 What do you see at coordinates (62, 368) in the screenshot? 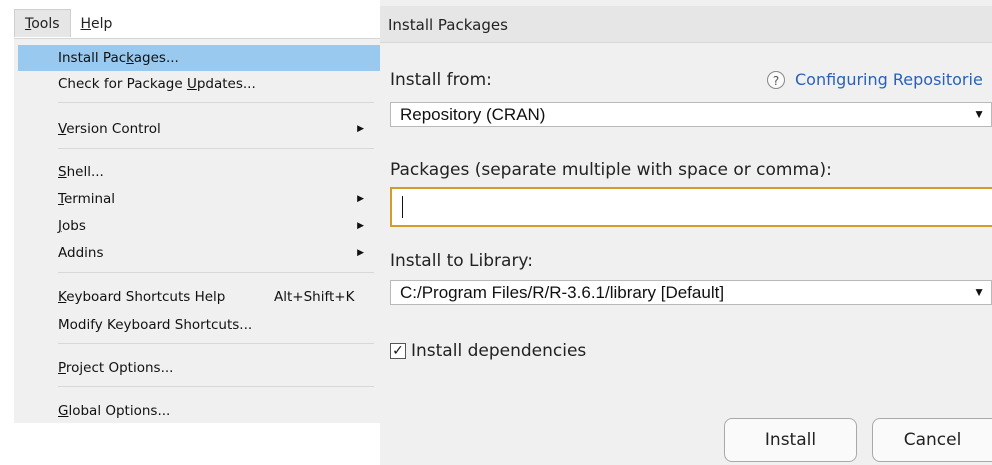
I see `item-accel: P` at bounding box center [62, 368].